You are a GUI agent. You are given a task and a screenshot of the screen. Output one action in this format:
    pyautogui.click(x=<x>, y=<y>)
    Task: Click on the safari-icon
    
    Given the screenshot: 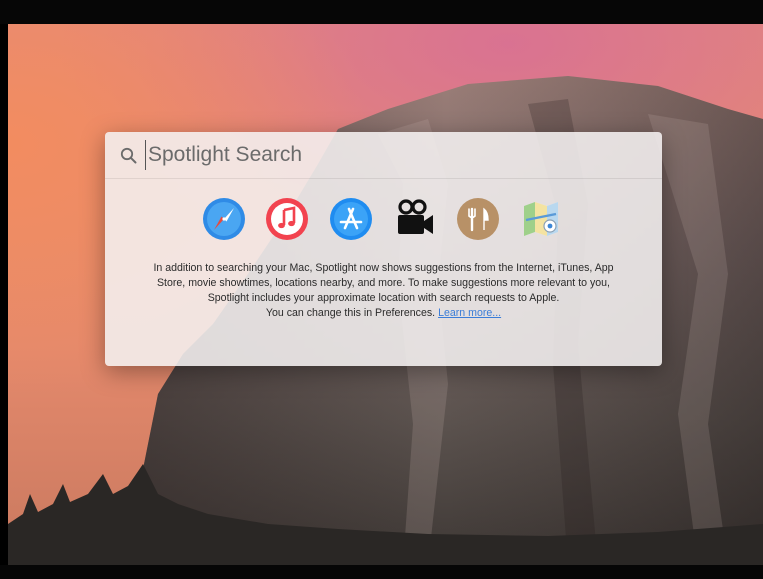 What is the action you would take?
    pyautogui.click(x=224, y=219)
    